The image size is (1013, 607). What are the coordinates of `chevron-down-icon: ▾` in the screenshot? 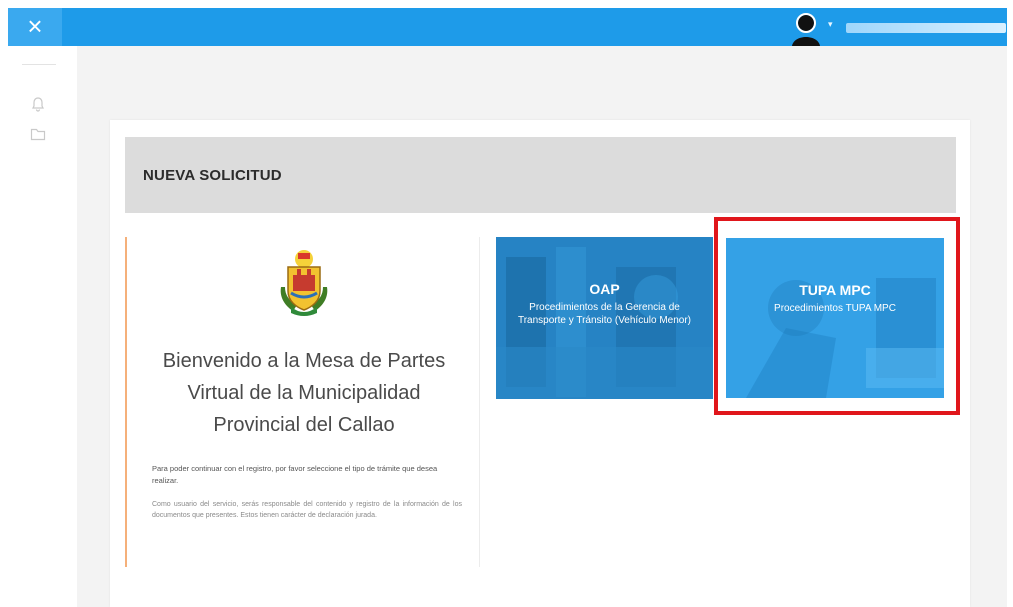 It's located at (830, 24).